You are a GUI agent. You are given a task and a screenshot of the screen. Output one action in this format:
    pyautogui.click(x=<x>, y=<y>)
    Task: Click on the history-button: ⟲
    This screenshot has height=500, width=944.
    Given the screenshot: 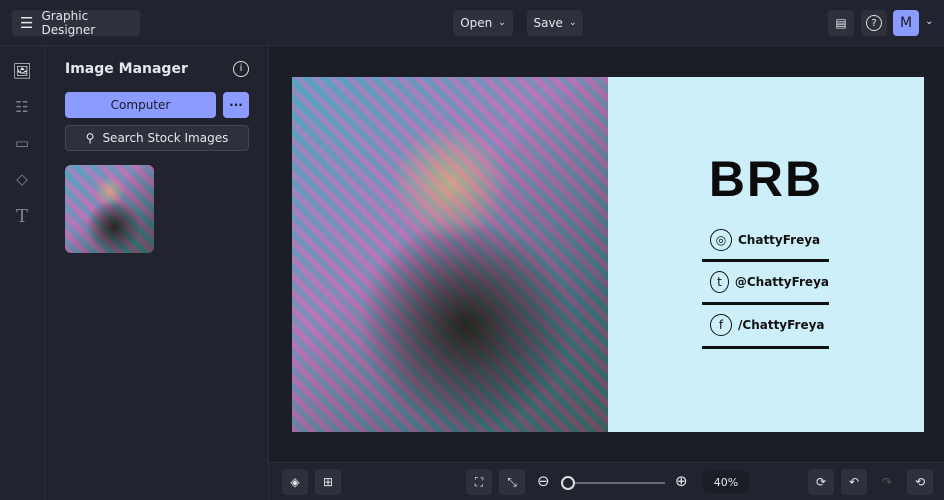 What is the action you would take?
    pyautogui.click(x=920, y=482)
    